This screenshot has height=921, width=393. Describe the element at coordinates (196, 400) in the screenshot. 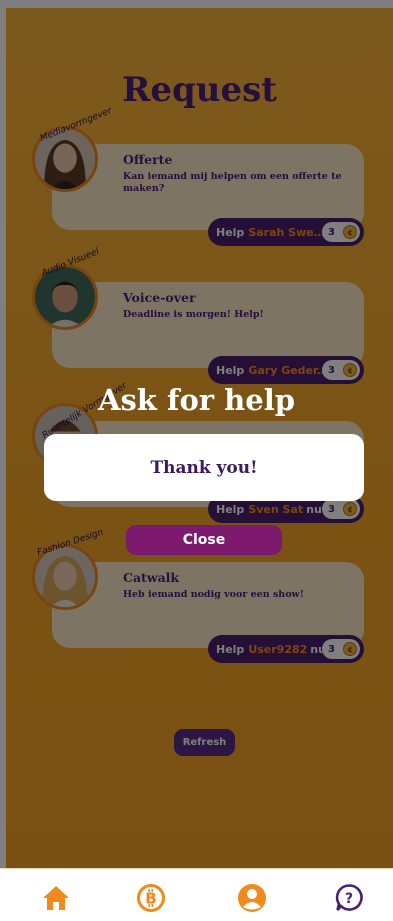

I see `modal-title: Ask for help` at that location.